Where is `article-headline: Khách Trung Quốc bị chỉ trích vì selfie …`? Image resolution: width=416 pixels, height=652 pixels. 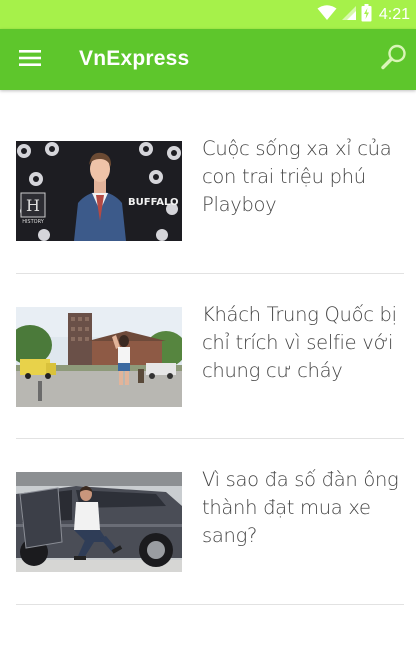 article-headline: Khách Trung Quốc bị chỉ trích vì selfie … is located at coordinates (299, 342).